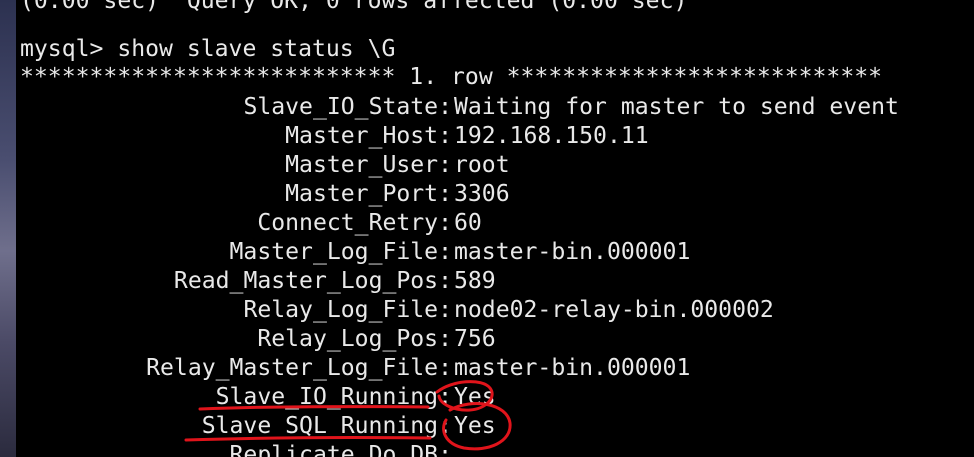  I want to click on command-line: mysql> show slave status \G, so click(207, 49).